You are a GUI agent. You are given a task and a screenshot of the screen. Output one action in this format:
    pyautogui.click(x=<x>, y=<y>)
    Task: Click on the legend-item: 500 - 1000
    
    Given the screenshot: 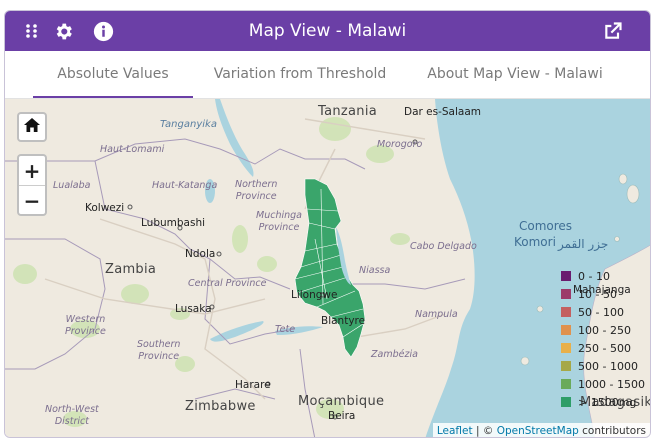 What is the action you would take?
    pyautogui.click(x=599, y=366)
    